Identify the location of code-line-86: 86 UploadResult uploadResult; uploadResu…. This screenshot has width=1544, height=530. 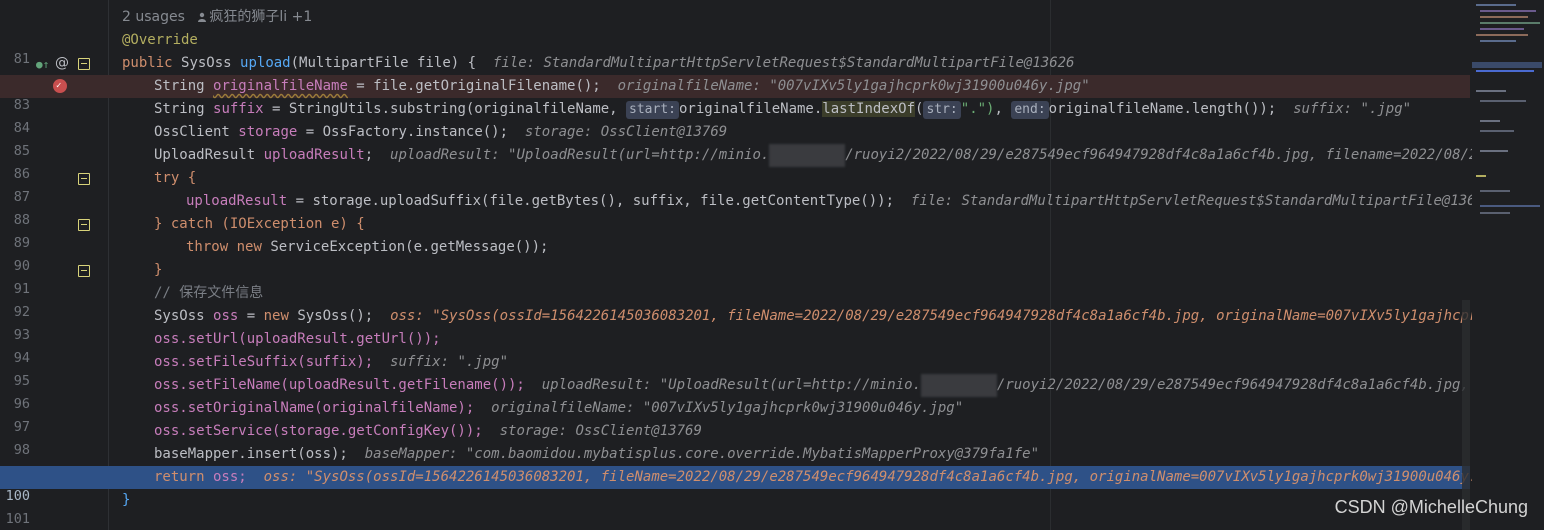
(764, 163).